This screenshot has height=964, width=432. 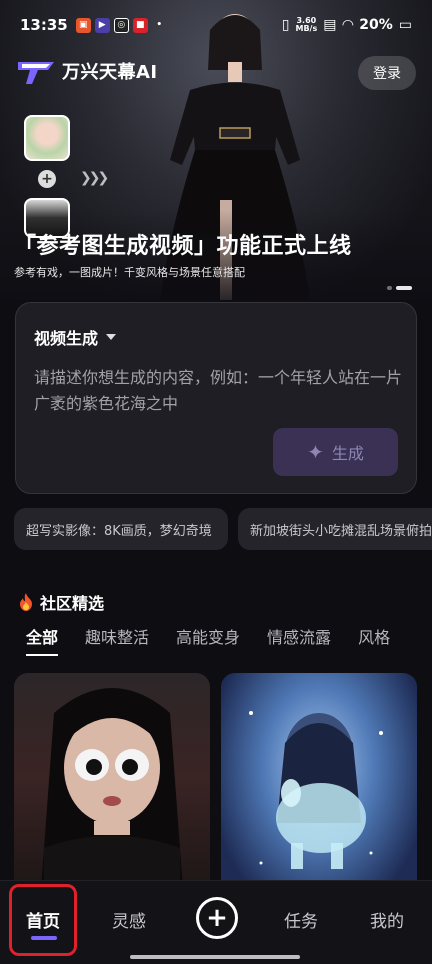 I want to click on sim-icon: ▤, so click(x=330, y=25).